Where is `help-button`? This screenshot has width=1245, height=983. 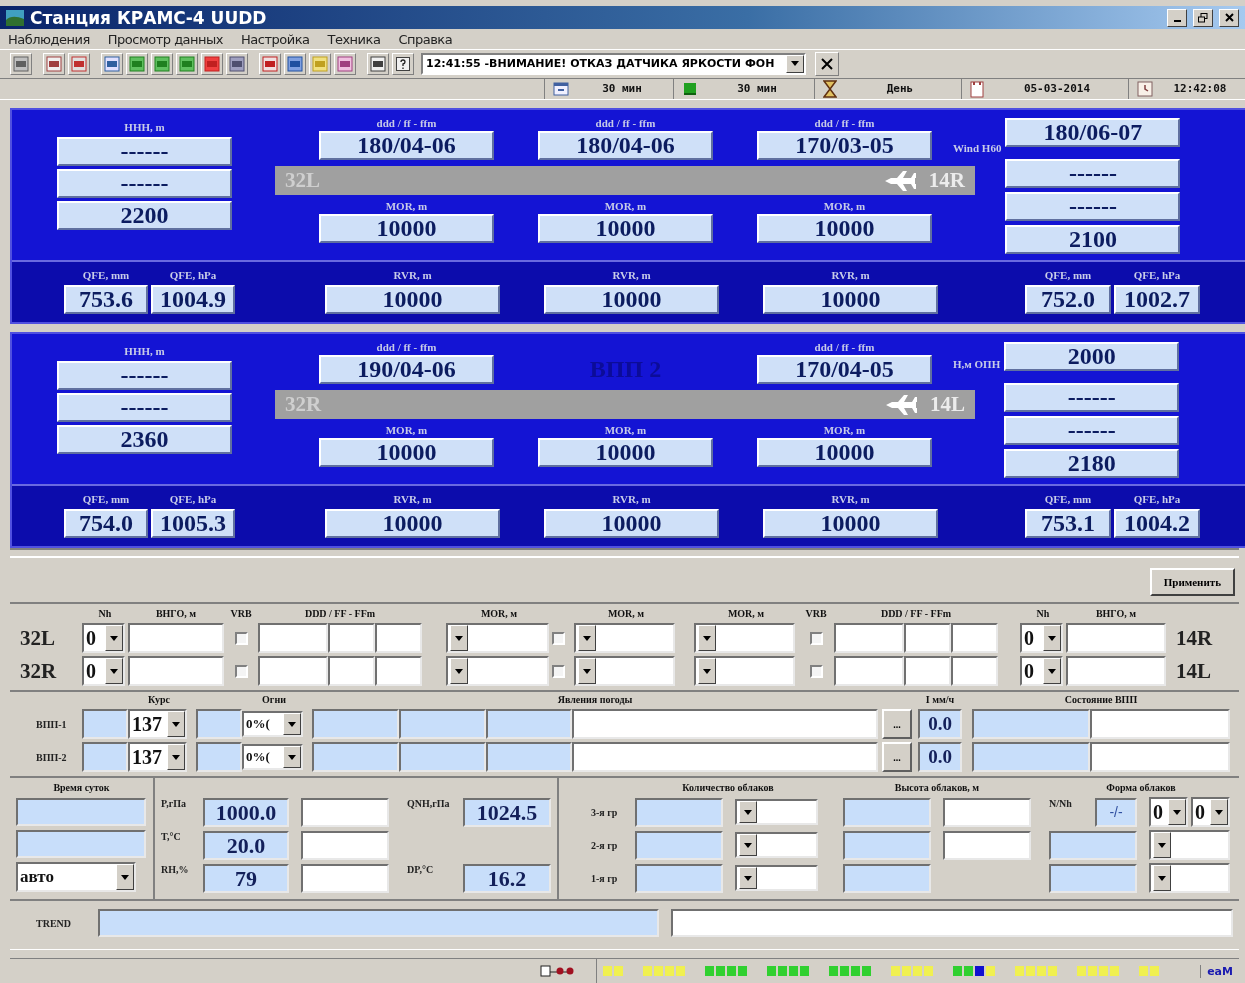 help-button is located at coordinates (403, 63).